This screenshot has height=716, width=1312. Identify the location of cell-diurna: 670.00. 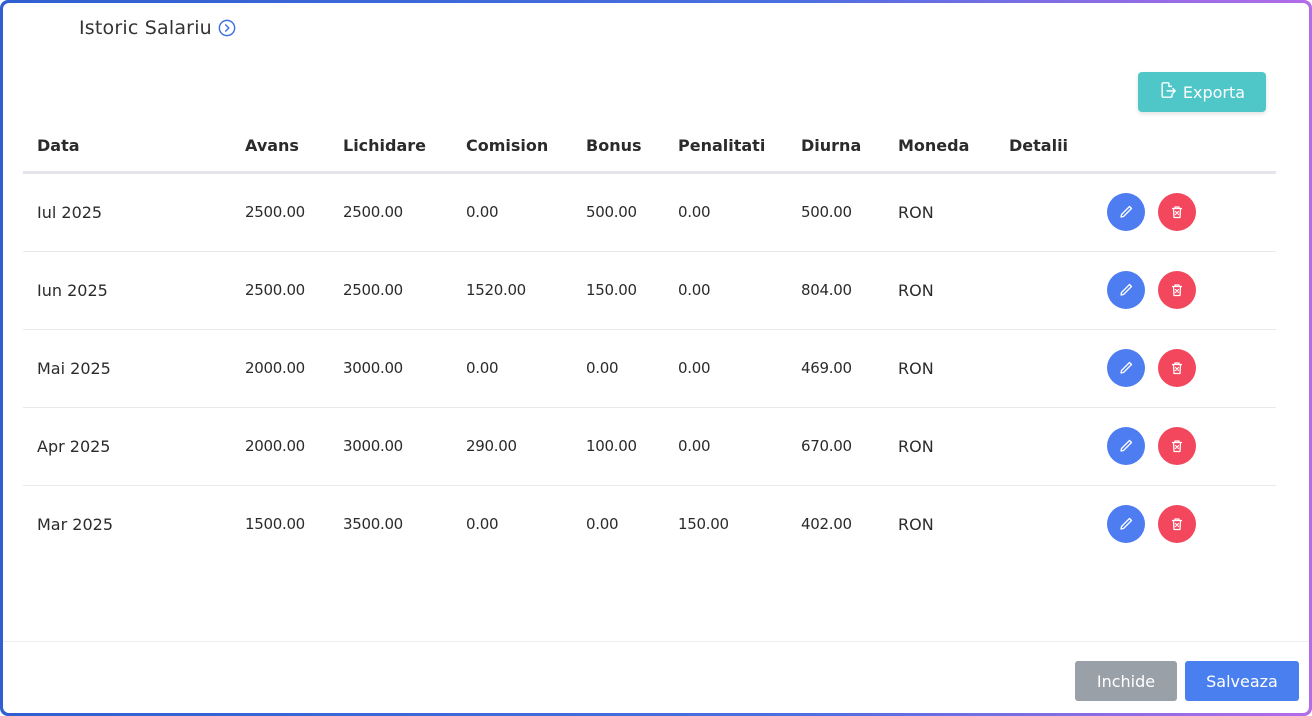
(826, 446).